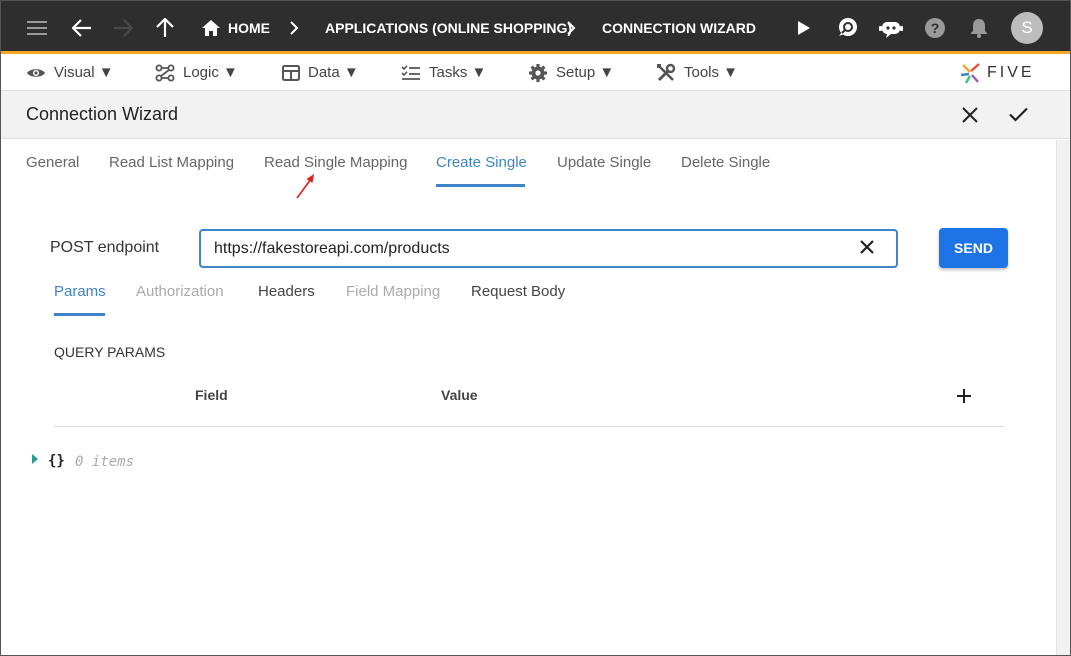 The image size is (1071, 656). I want to click on gear-icon, so click(538, 72).